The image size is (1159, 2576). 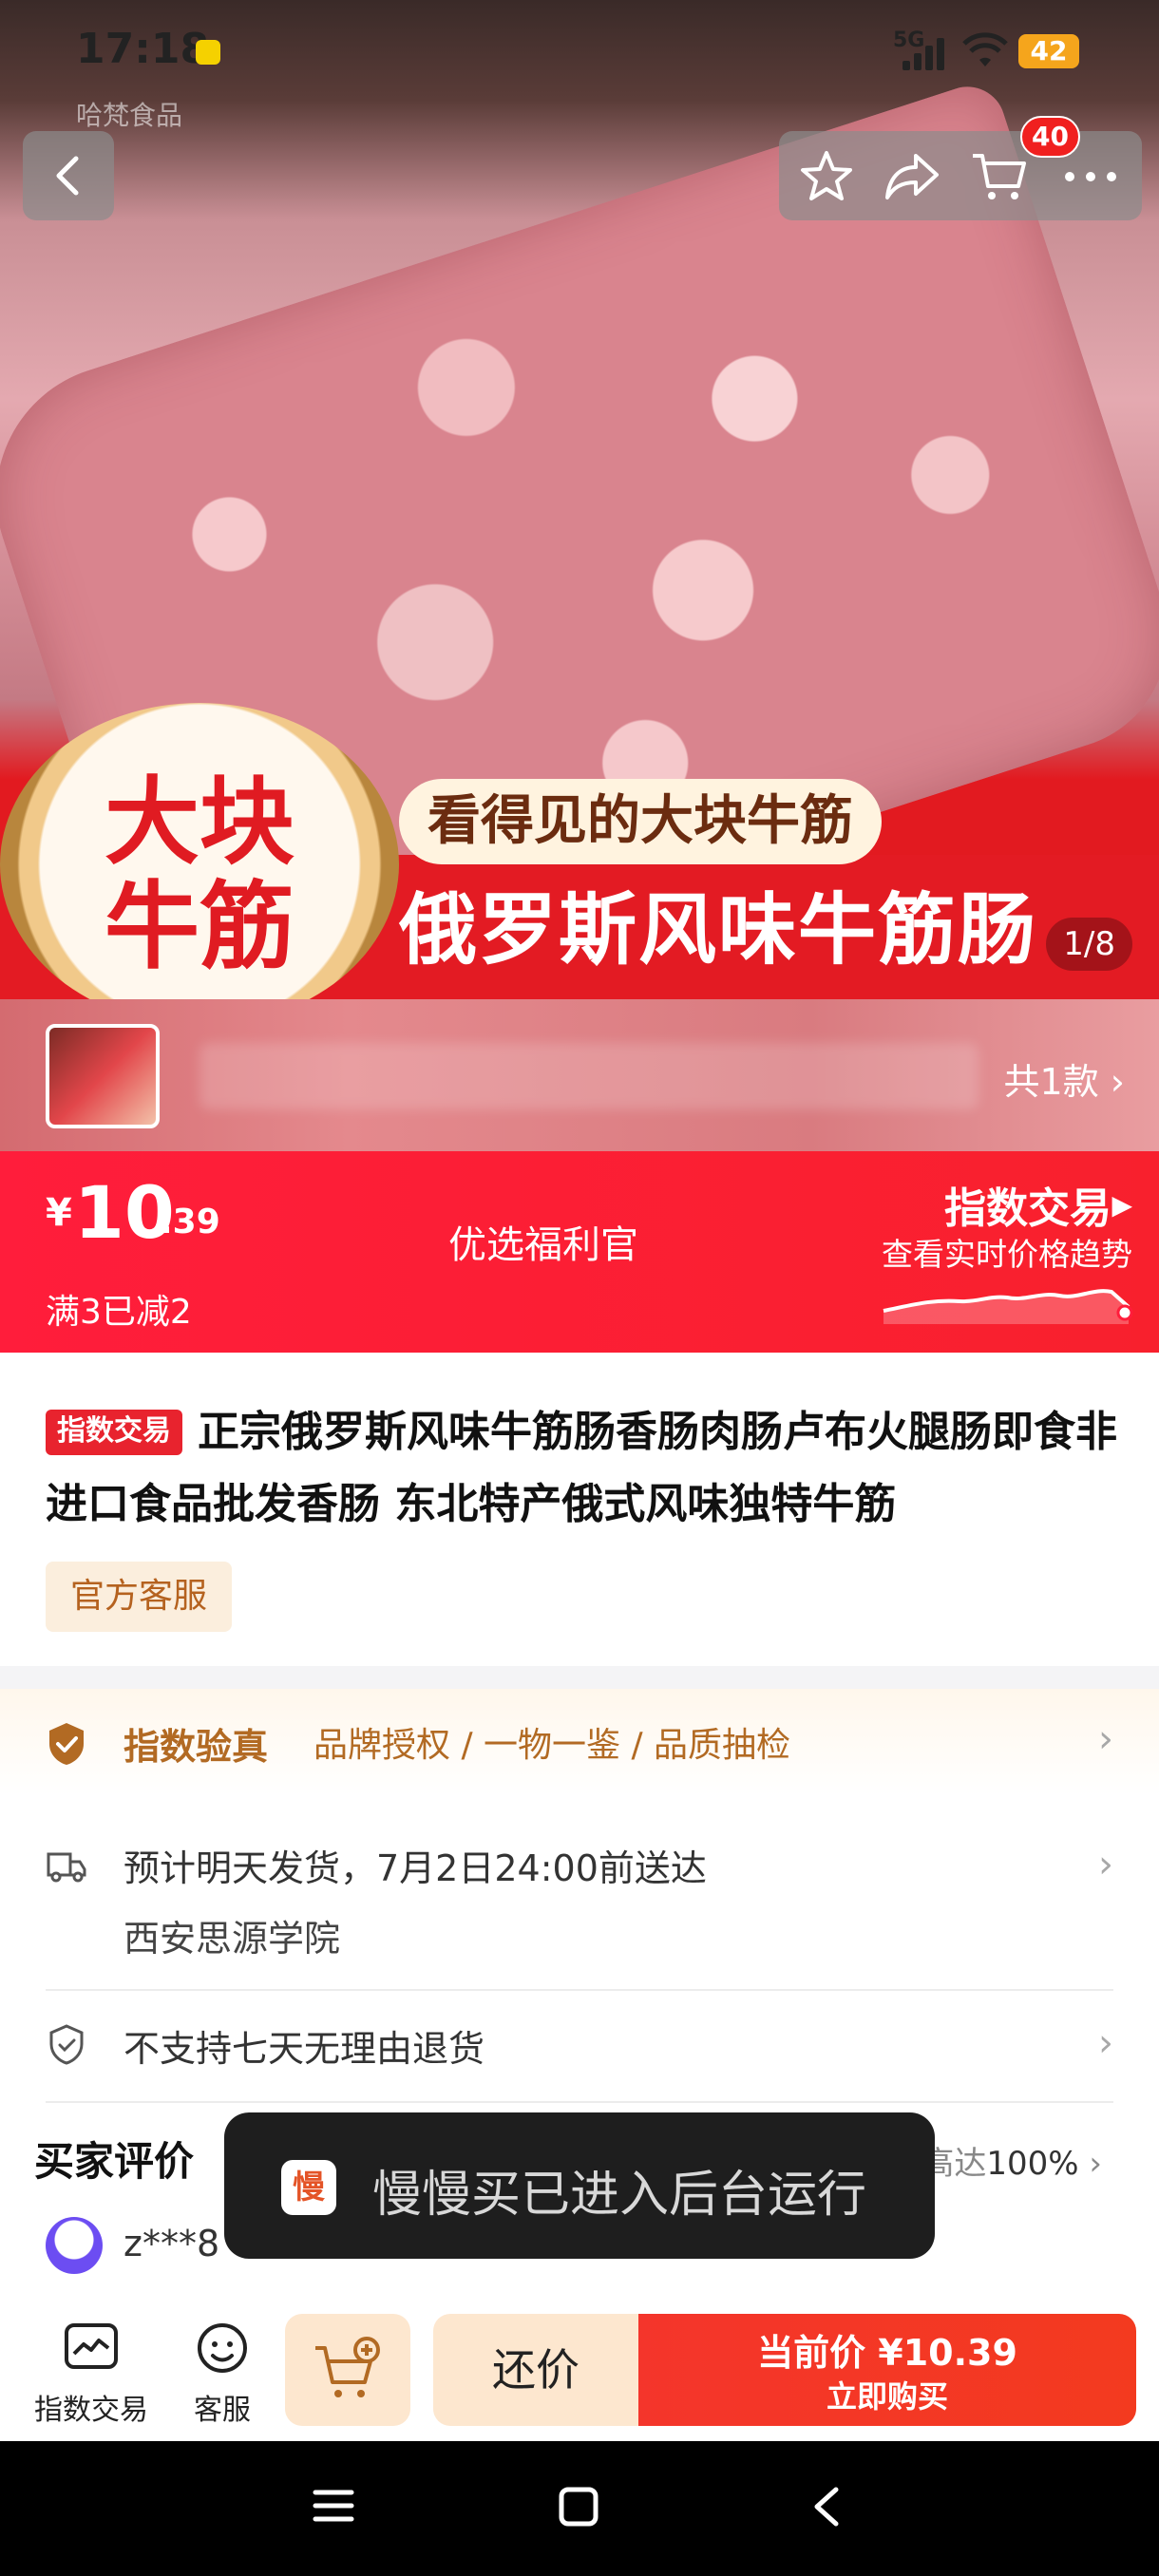 What do you see at coordinates (139, 1597) in the screenshot?
I see `official-service-chip: 官方客服` at bounding box center [139, 1597].